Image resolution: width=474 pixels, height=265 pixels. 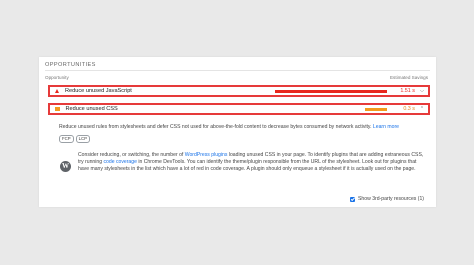 What do you see at coordinates (206, 155) in the screenshot?
I see `wordpress-plugins-link: WordPress plugins` at bounding box center [206, 155].